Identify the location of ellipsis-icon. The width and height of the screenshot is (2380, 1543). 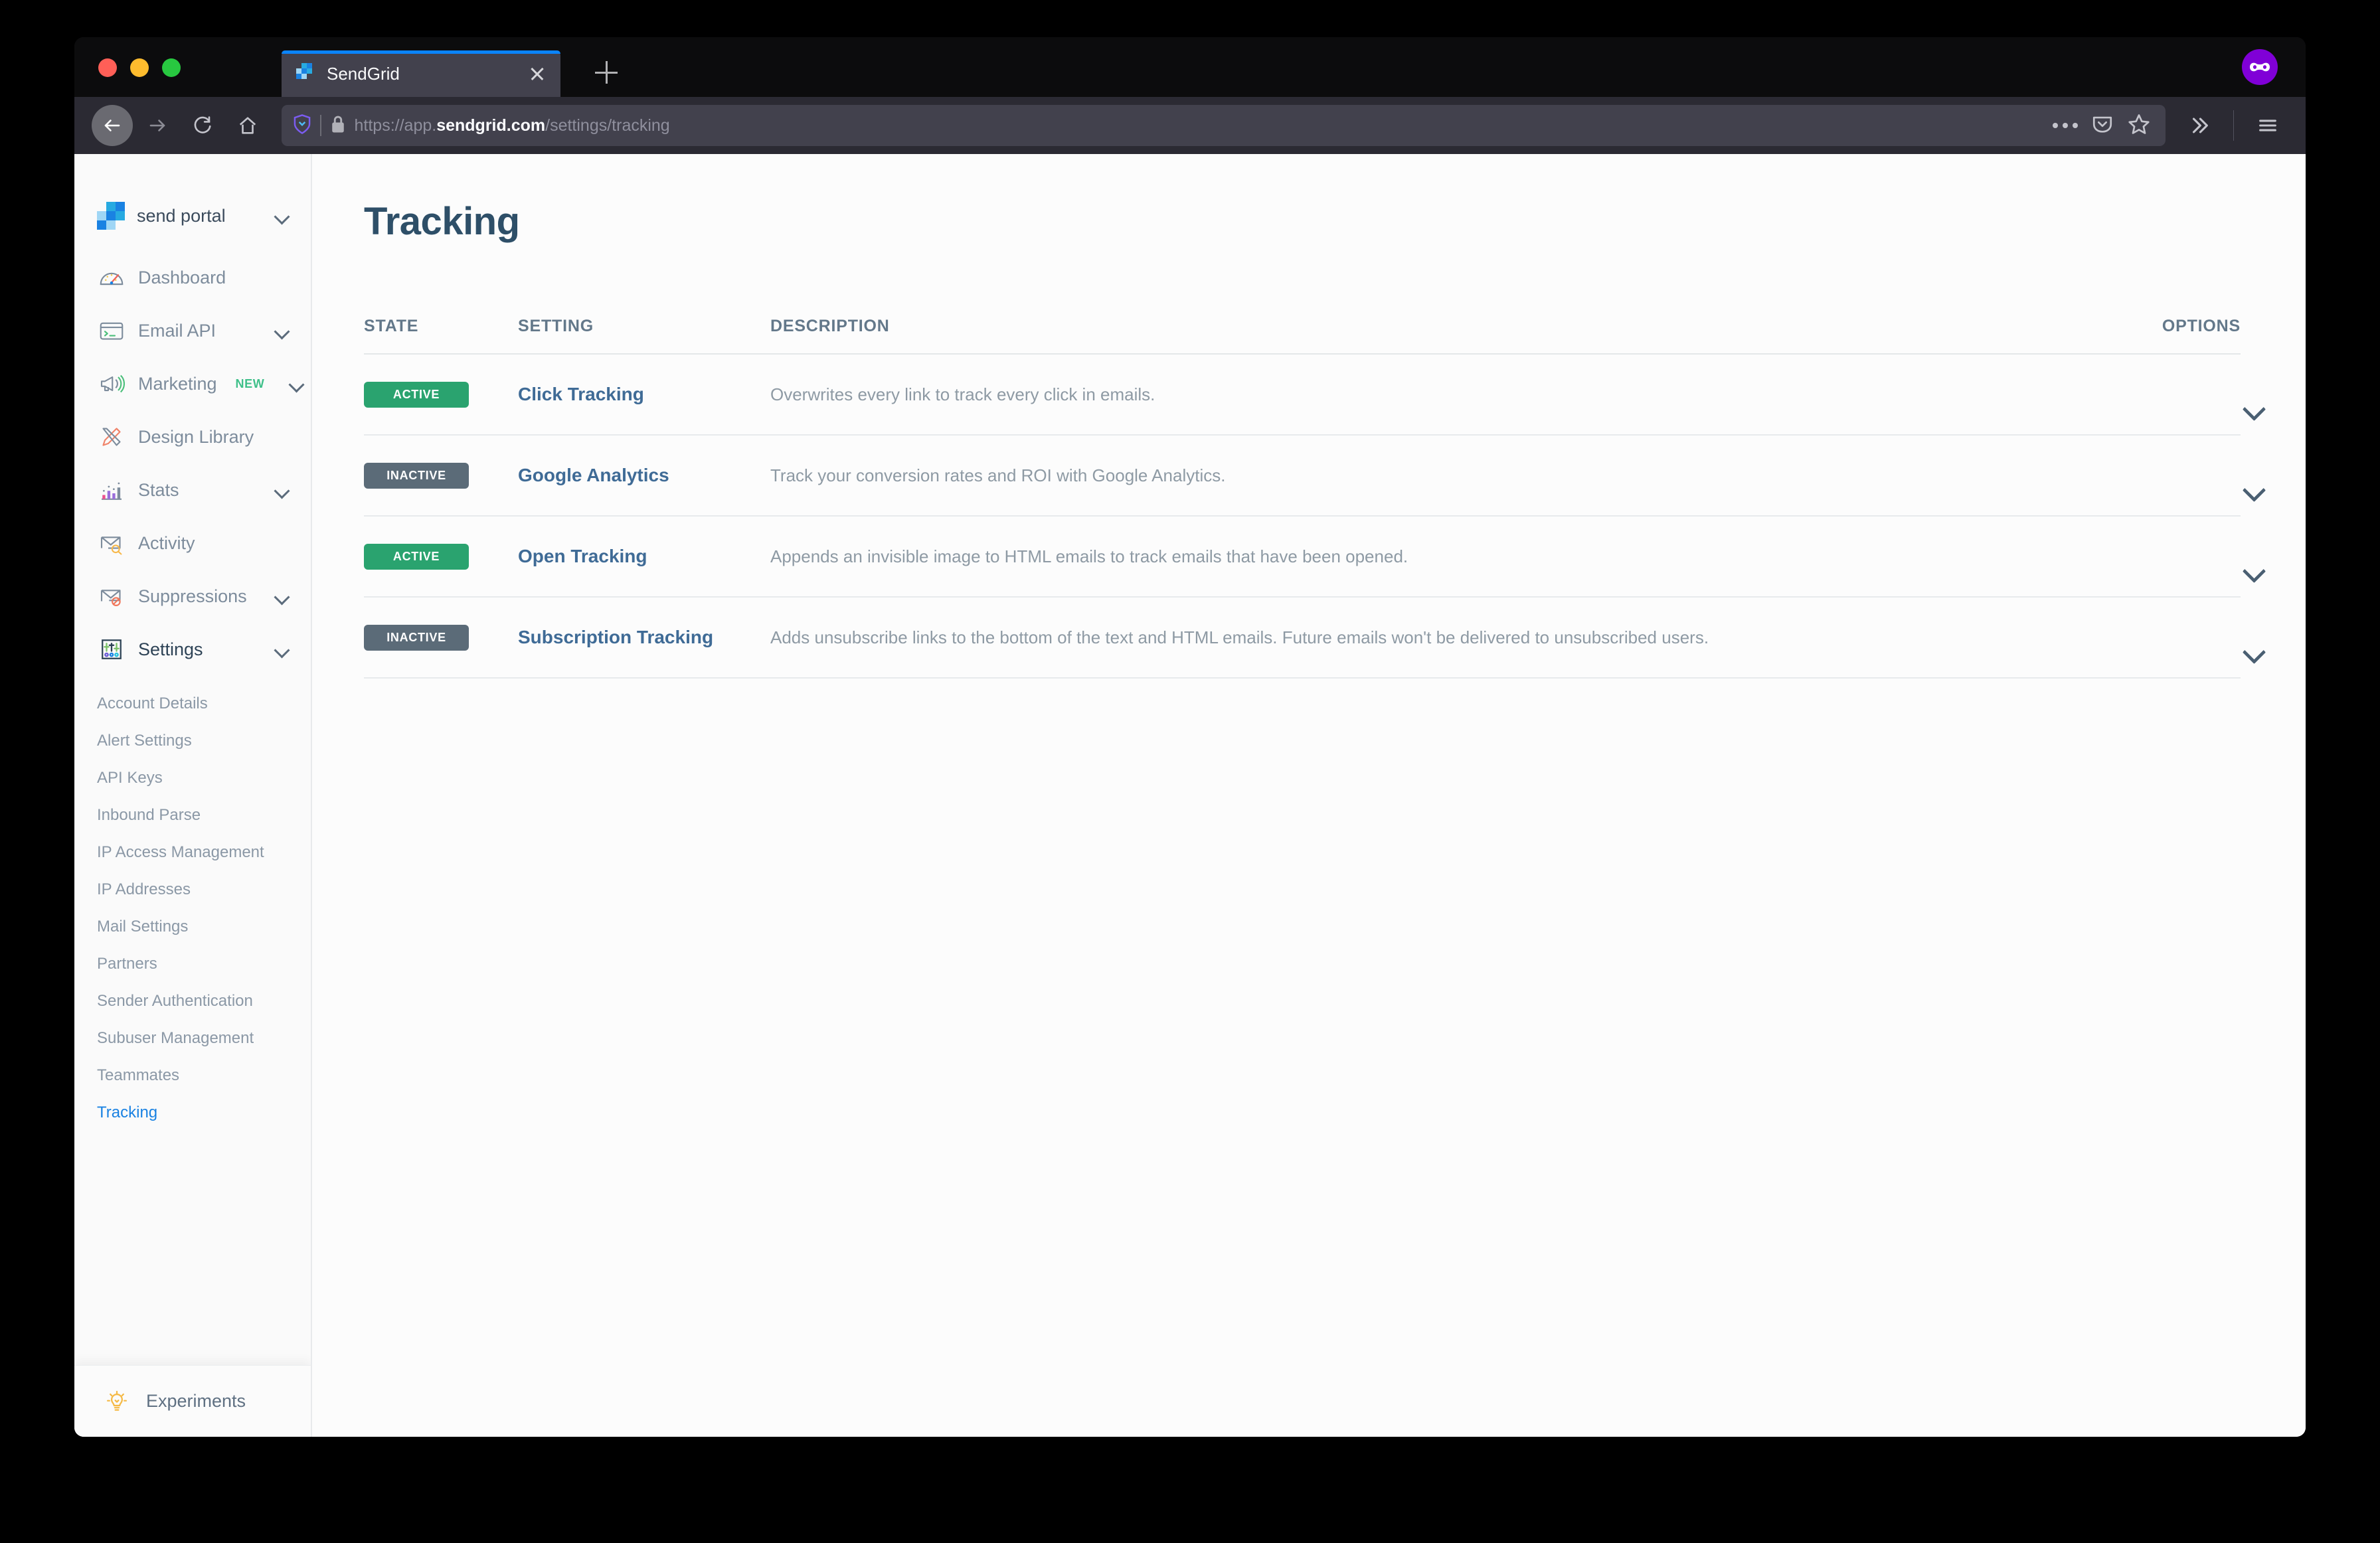
(2065, 125).